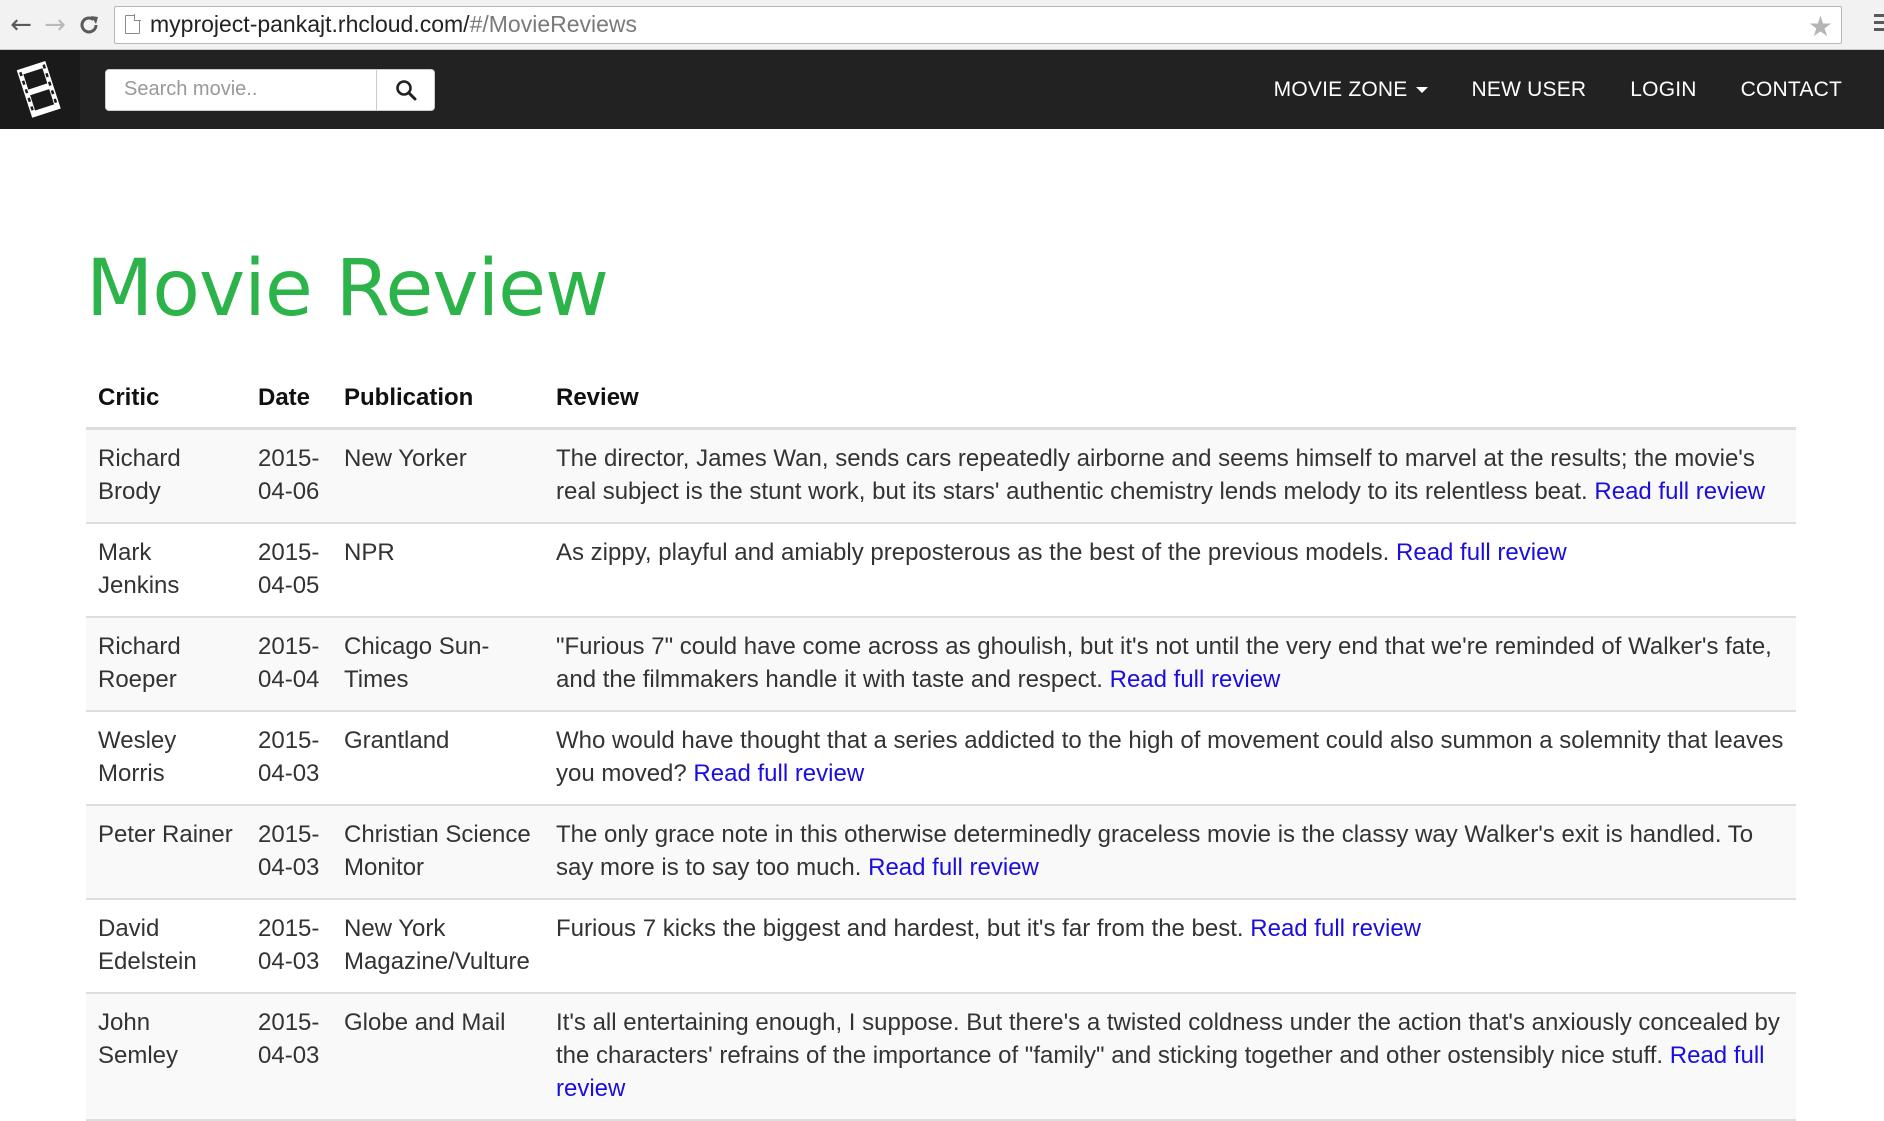 This screenshot has width=1884, height=1121. Describe the element at coordinates (438, 1056) in the screenshot. I see `publication-cell: Globe and Mail` at that location.